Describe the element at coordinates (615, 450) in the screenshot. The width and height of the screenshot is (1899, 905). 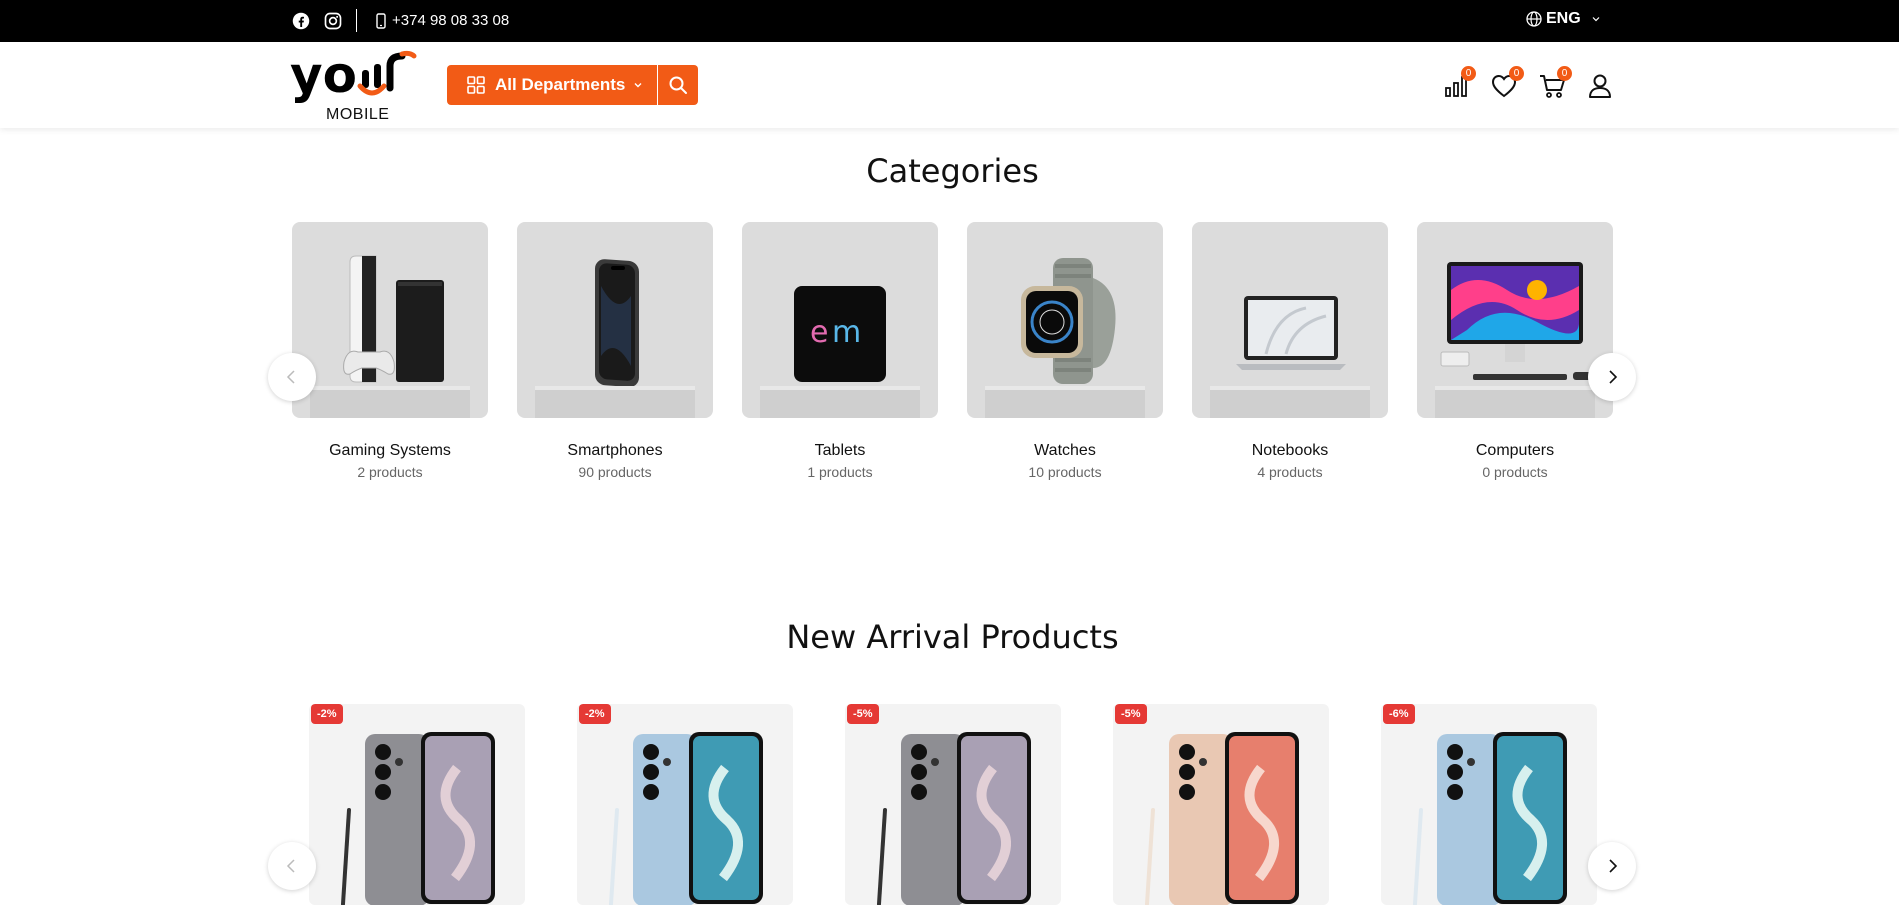
I see `category-name: Smartphones` at that location.